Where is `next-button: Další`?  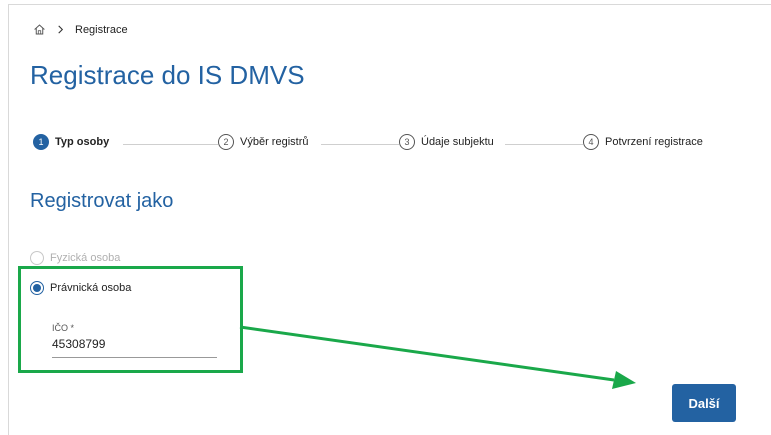
next-button: Další is located at coordinates (704, 403).